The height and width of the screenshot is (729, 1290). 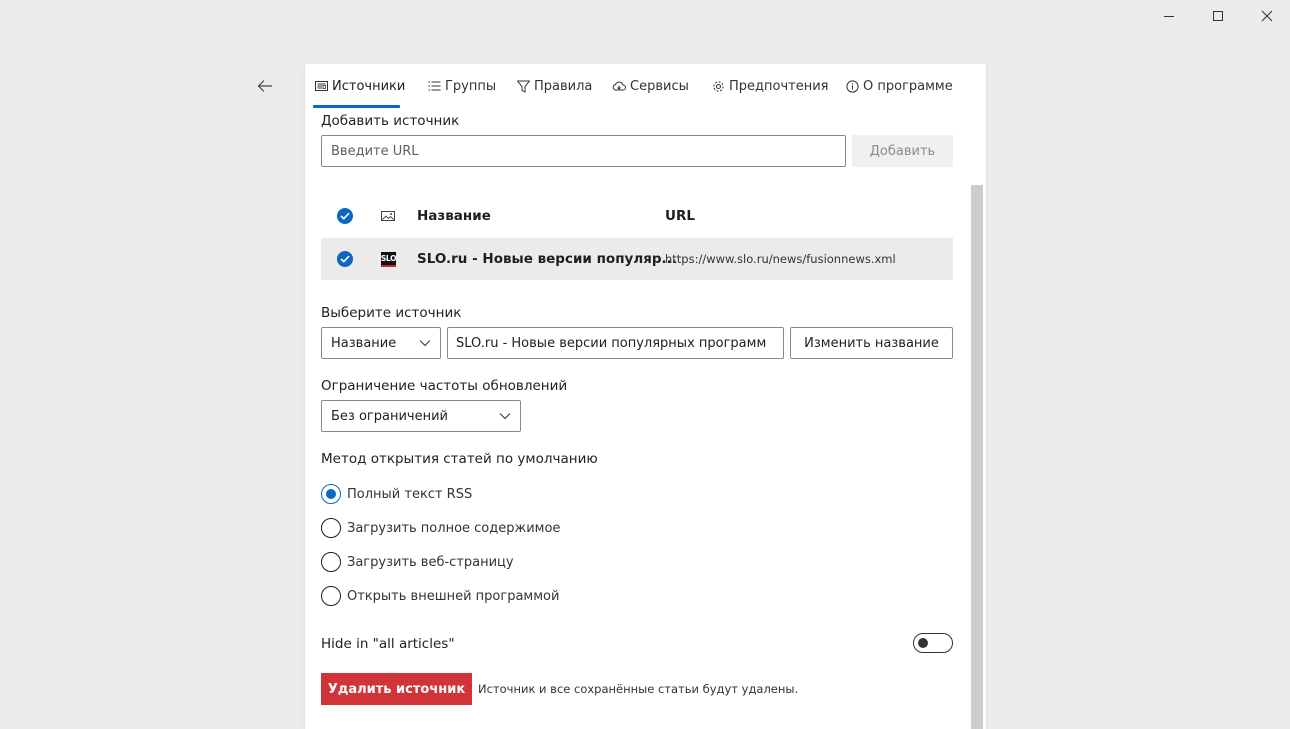 I want to click on hide-all-label: Hide in "all articles", so click(x=388, y=644).